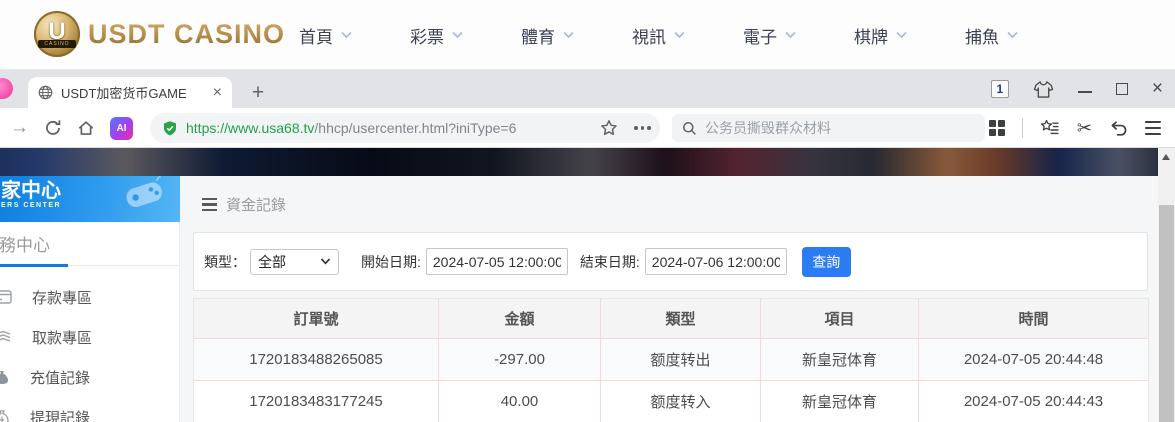 The image size is (1175, 422). Describe the element at coordinates (680, 359) in the screenshot. I see `cell-type: 额度转出` at that location.